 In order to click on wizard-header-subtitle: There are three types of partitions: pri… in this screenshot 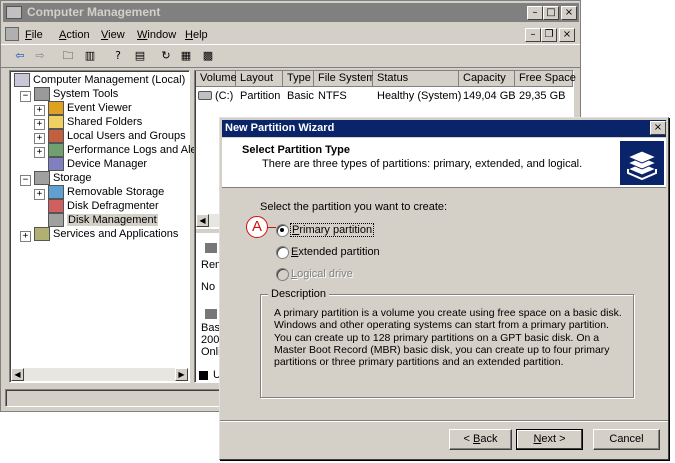, I will do `click(422, 164)`.